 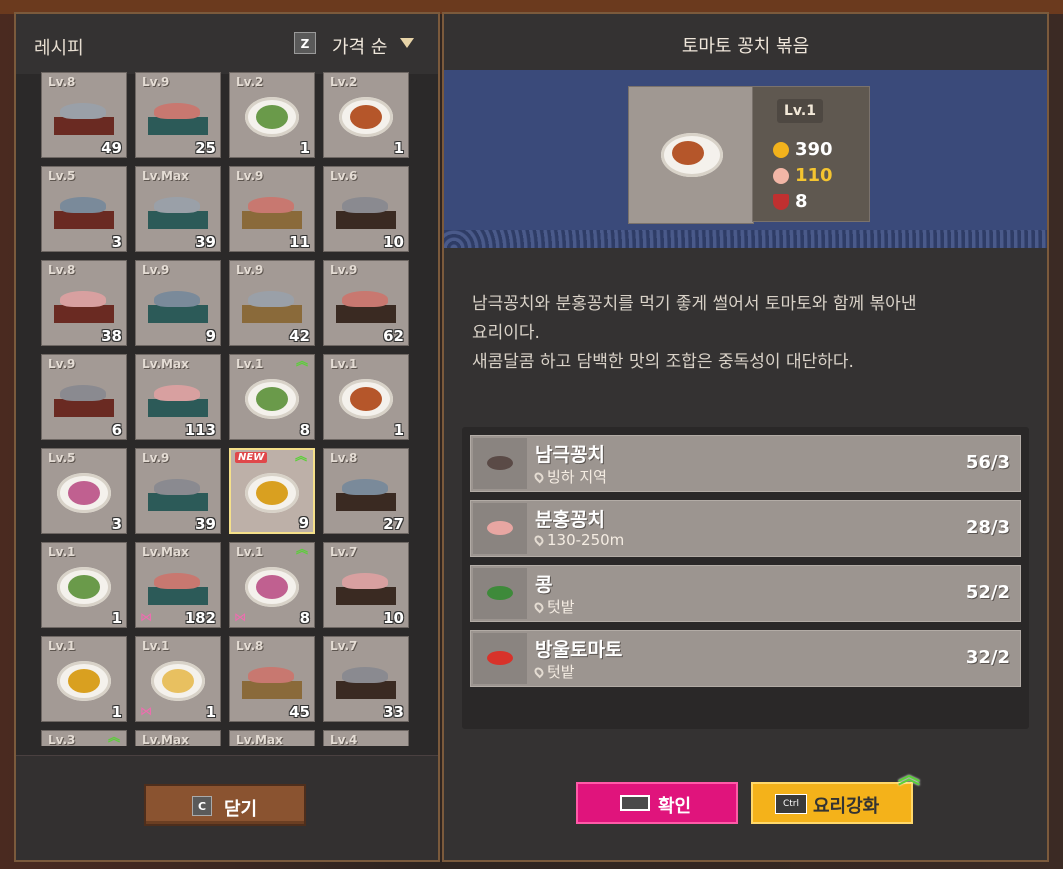 I want to click on recipe-count: 9, so click(x=303, y=523).